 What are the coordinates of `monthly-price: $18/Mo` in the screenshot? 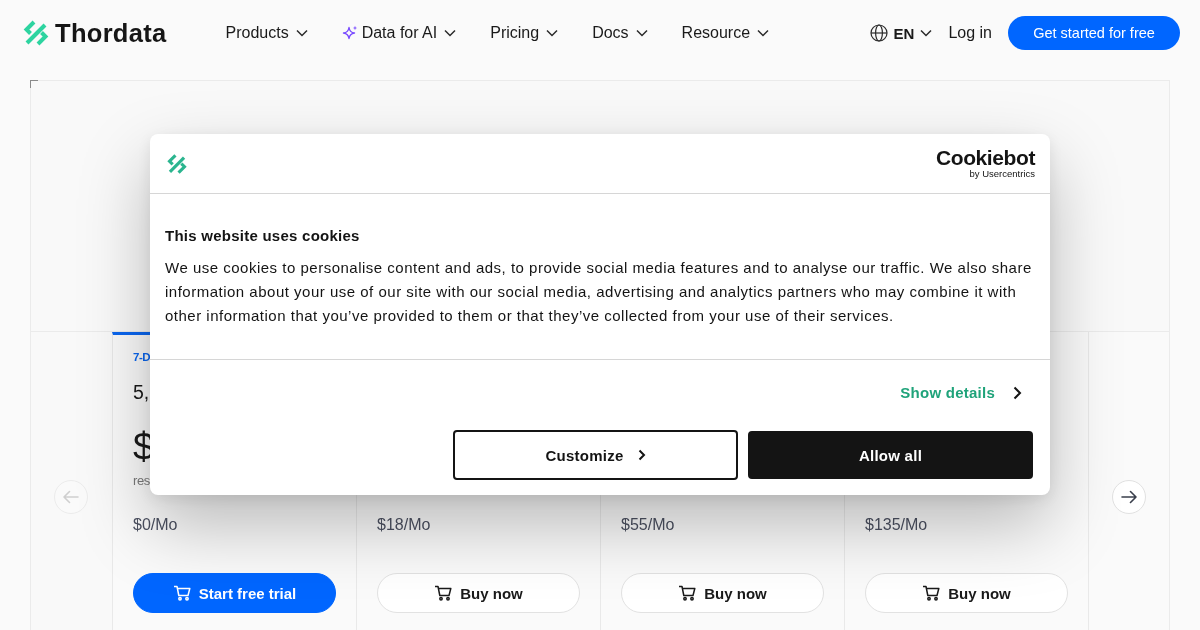 It's located at (404, 525).